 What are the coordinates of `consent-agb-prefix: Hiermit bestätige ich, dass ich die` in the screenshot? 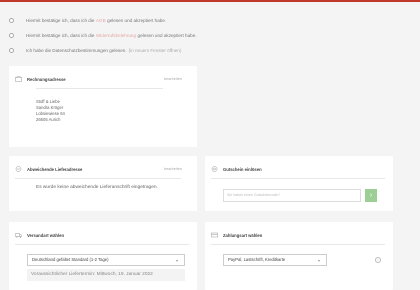 It's located at (60, 20).